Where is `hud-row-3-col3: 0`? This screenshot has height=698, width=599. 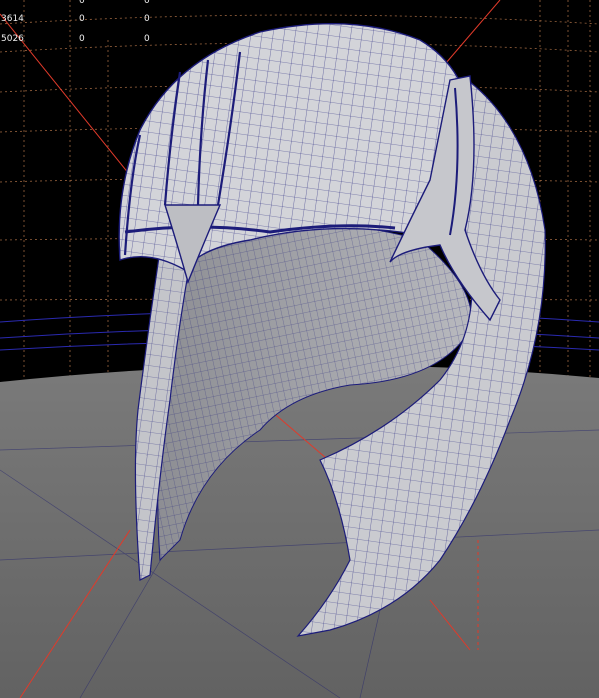
hud-row-3-col3: 0 is located at coordinates (147, 39).